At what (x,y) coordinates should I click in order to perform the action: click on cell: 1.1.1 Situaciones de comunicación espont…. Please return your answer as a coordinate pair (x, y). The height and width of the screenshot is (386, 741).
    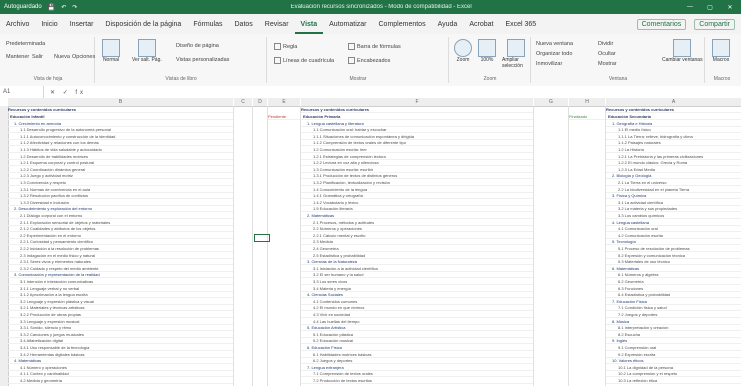
    Looking at the image, I should click on (417, 137).